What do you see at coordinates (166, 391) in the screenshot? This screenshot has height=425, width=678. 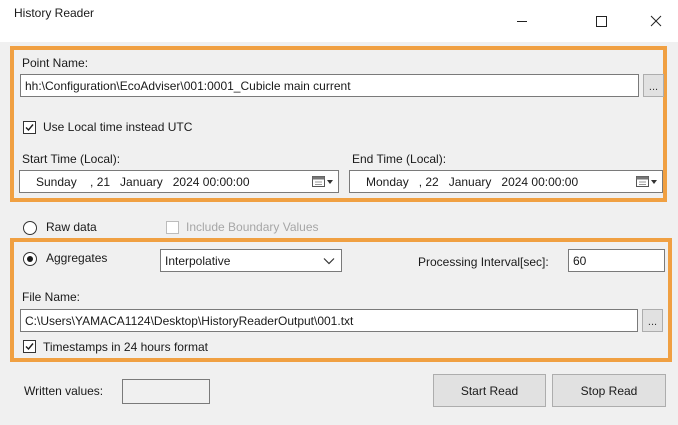 I see `written-values-field` at bounding box center [166, 391].